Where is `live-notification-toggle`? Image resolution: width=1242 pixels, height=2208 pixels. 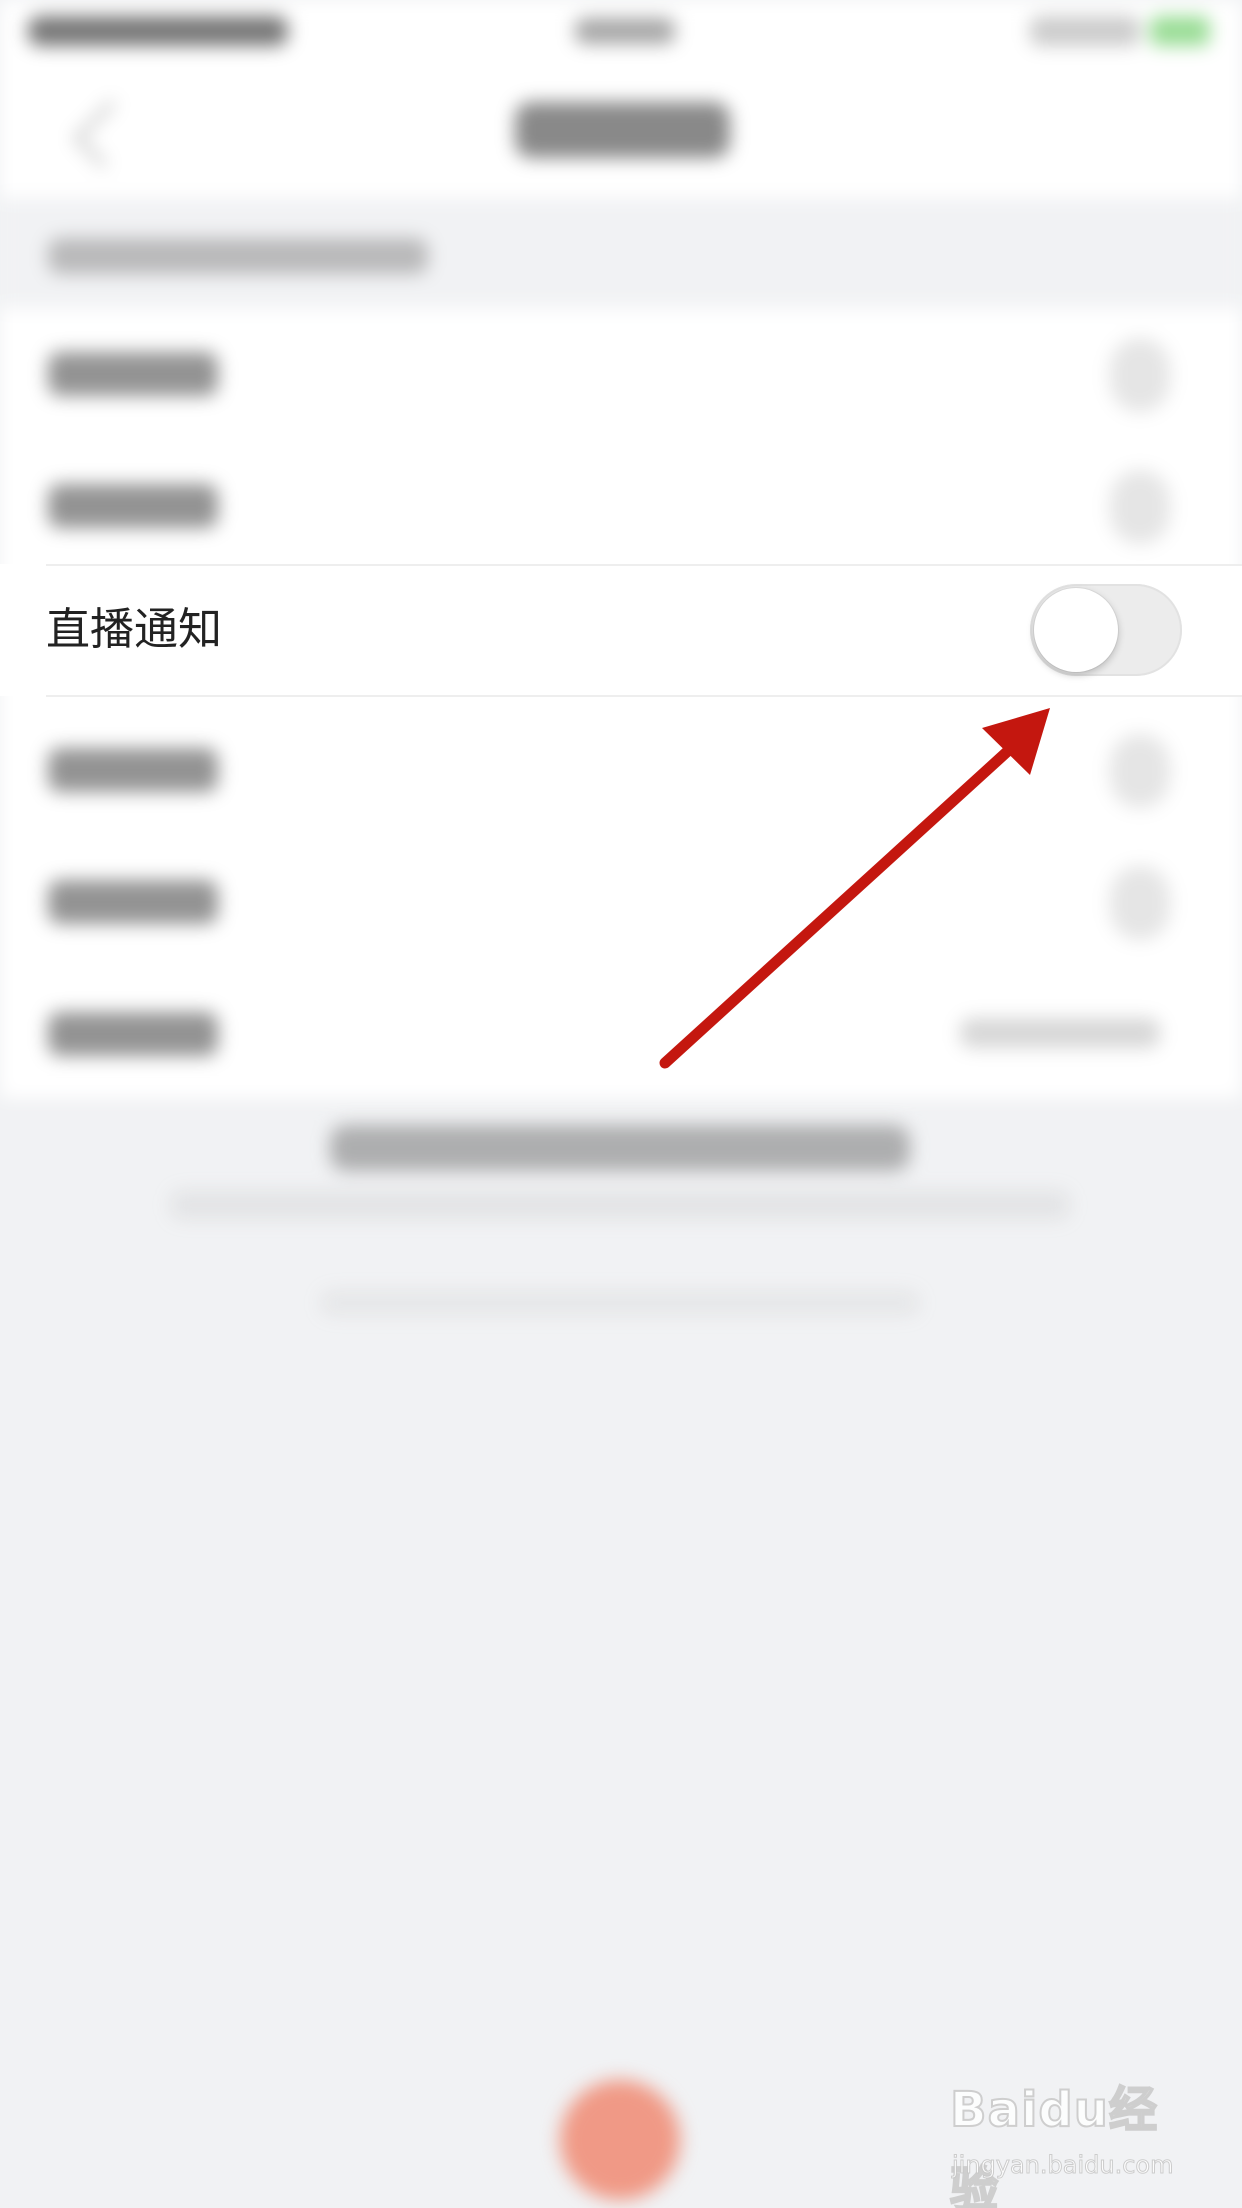 live-notification-toggle is located at coordinates (1106, 630).